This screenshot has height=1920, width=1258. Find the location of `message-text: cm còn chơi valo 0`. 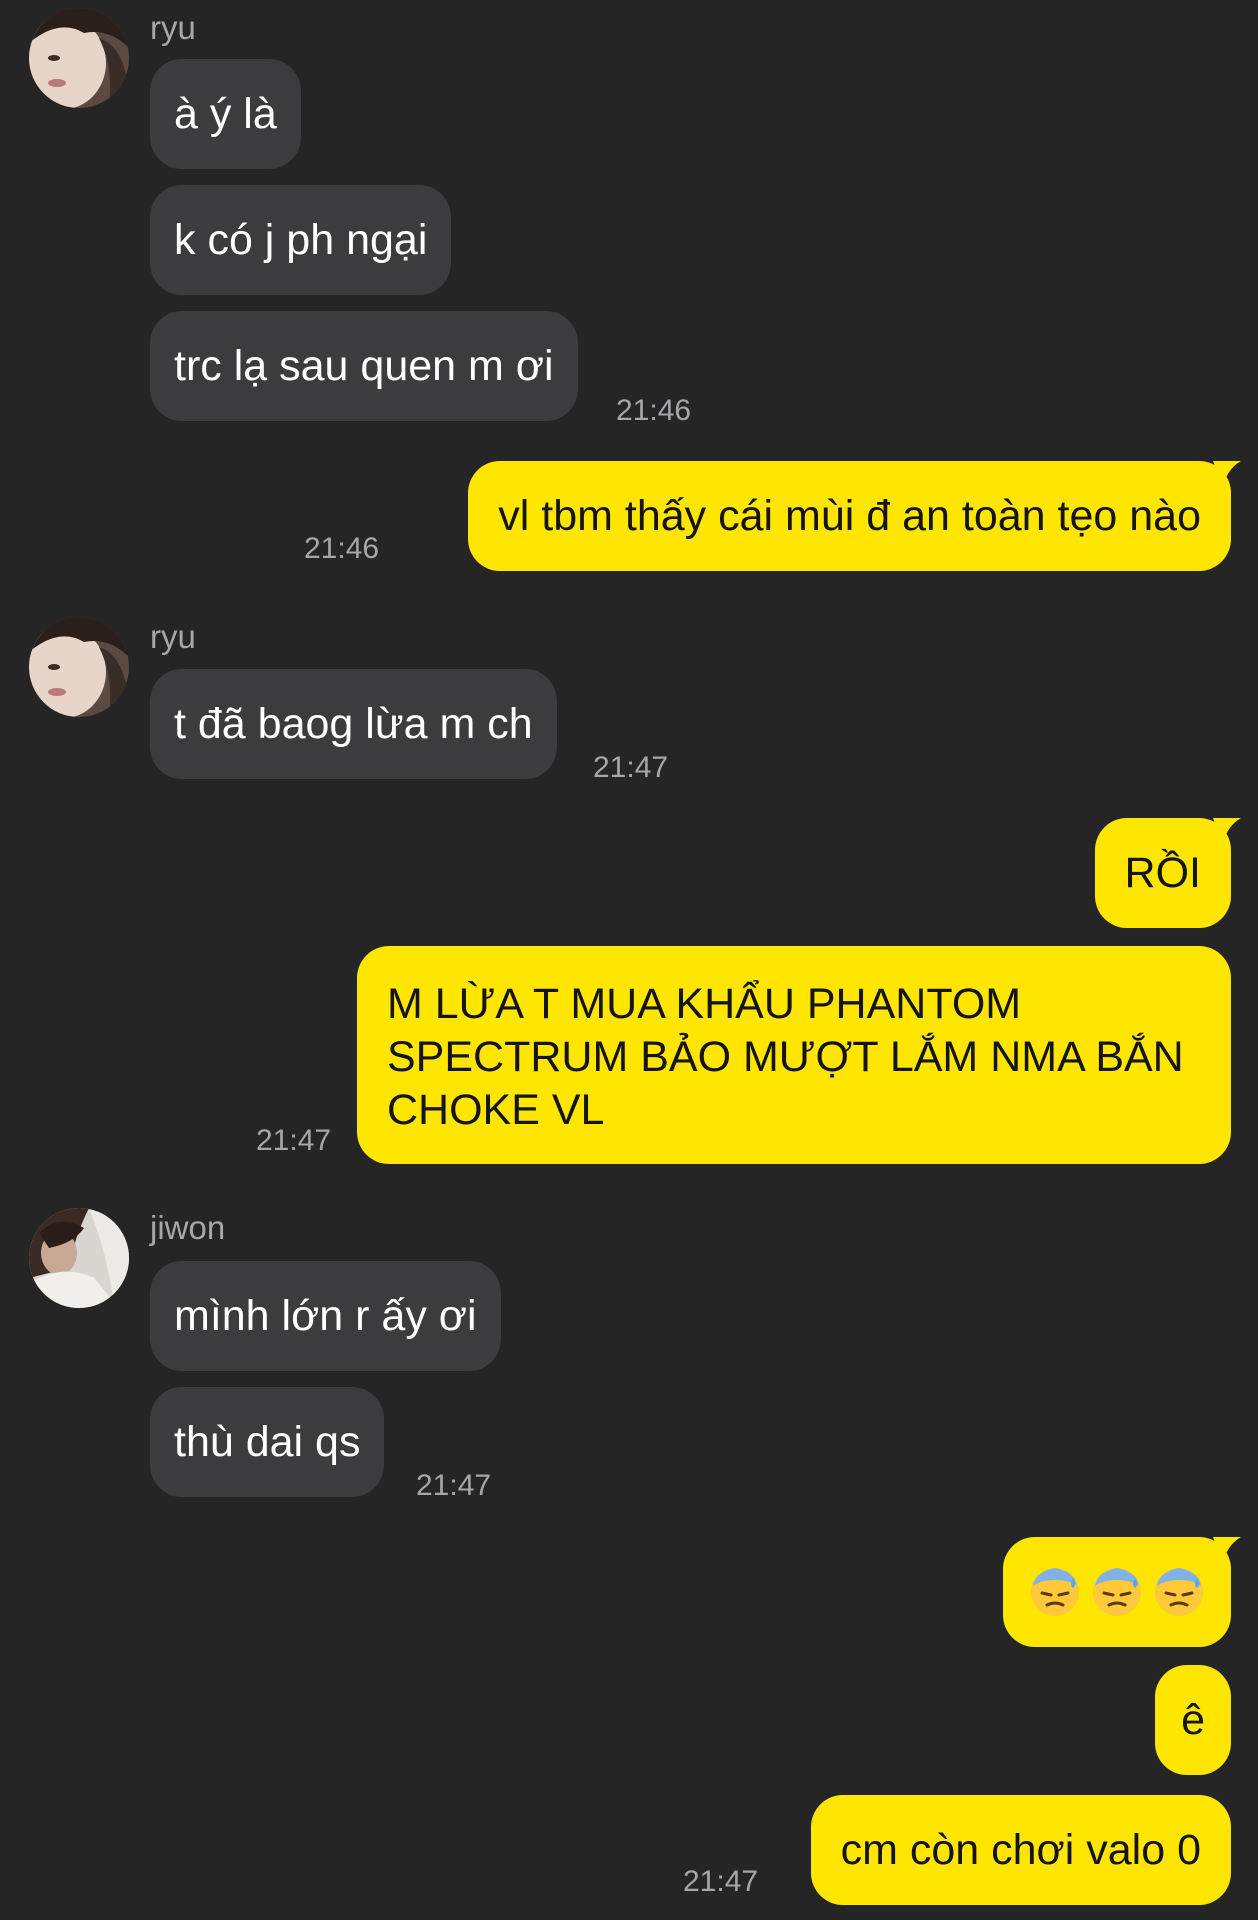

message-text: cm còn chơi valo 0 is located at coordinates (1020, 1850).